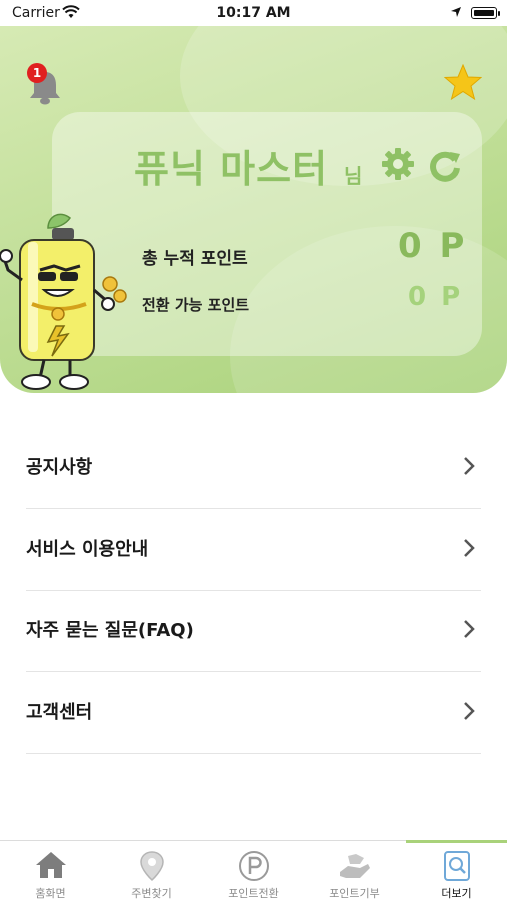 The width and height of the screenshot is (507, 901). Describe the element at coordinates (196, 305) in the screenshot. I see `convertible-points-label: 전환 가능 포인트` at that location.